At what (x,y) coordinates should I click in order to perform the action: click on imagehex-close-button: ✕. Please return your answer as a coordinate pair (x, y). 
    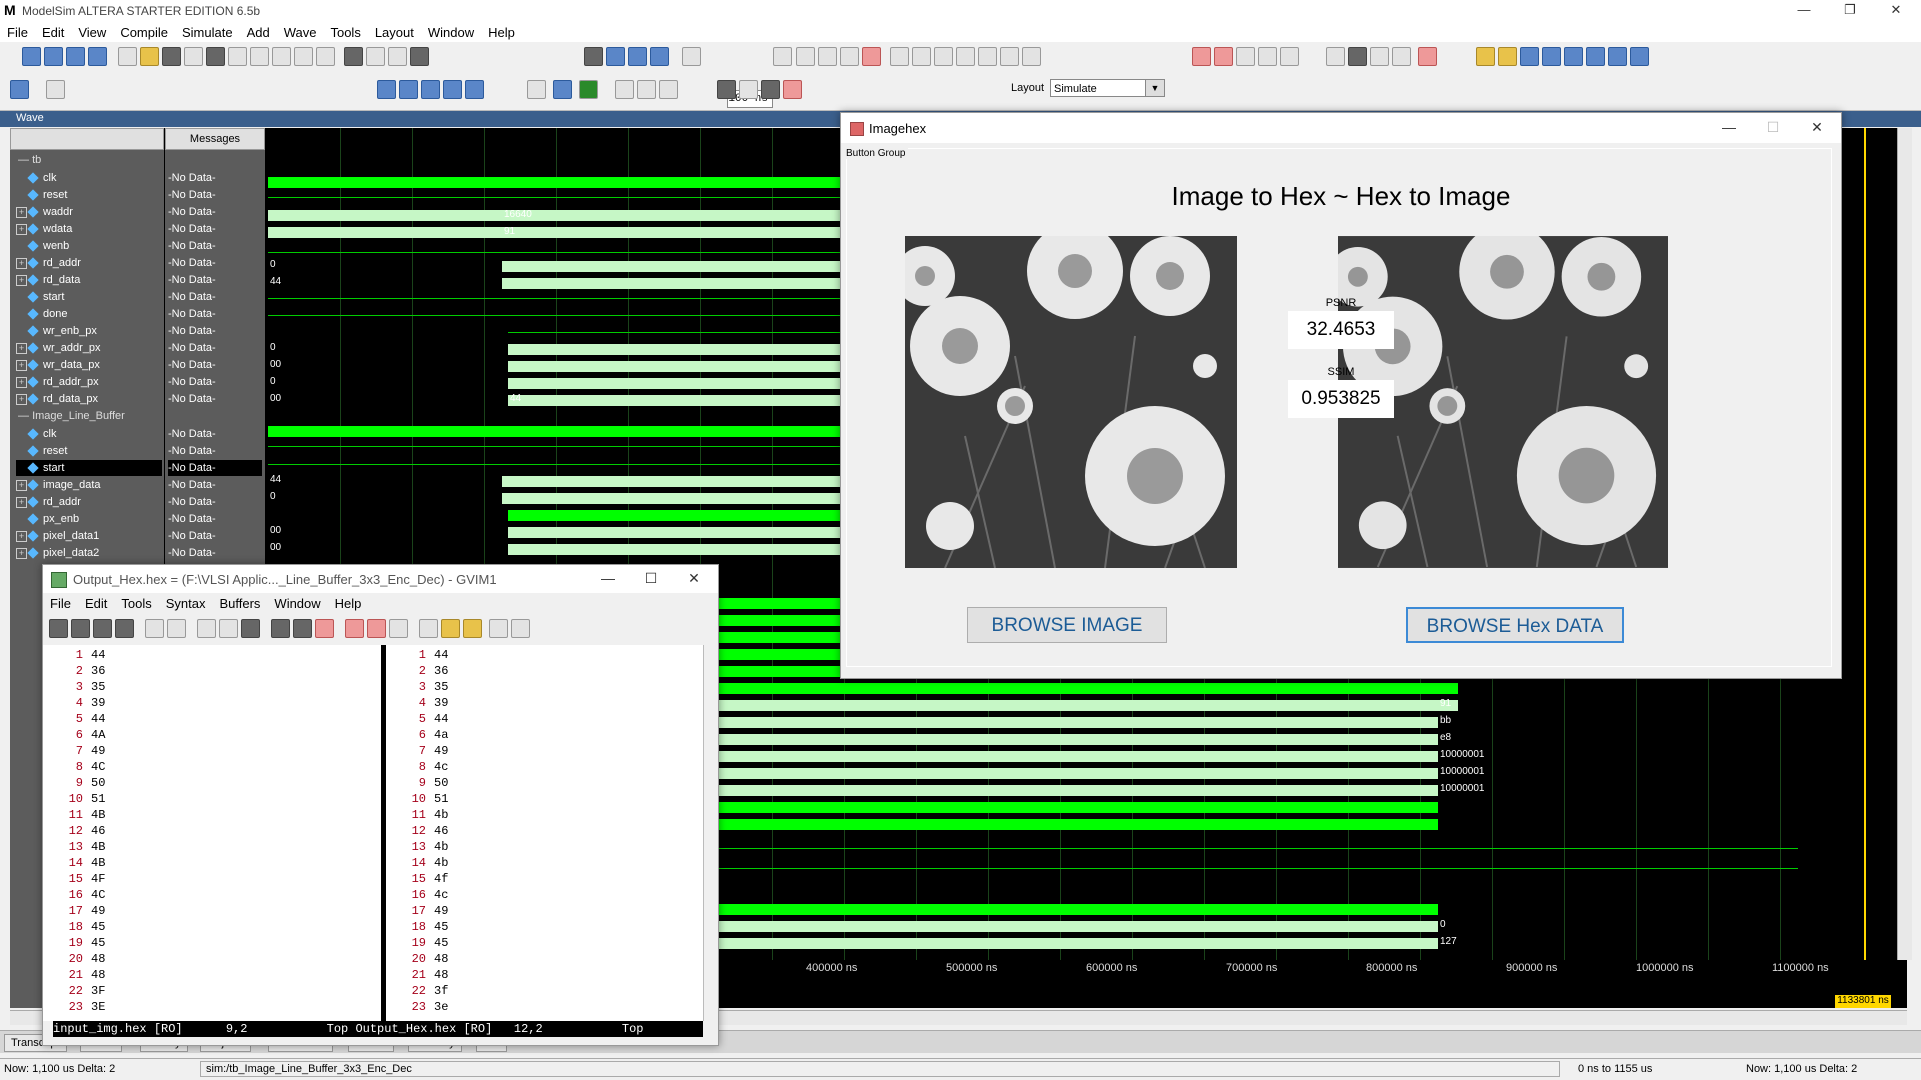
    Looking at the image, I should click on (1817, 128).